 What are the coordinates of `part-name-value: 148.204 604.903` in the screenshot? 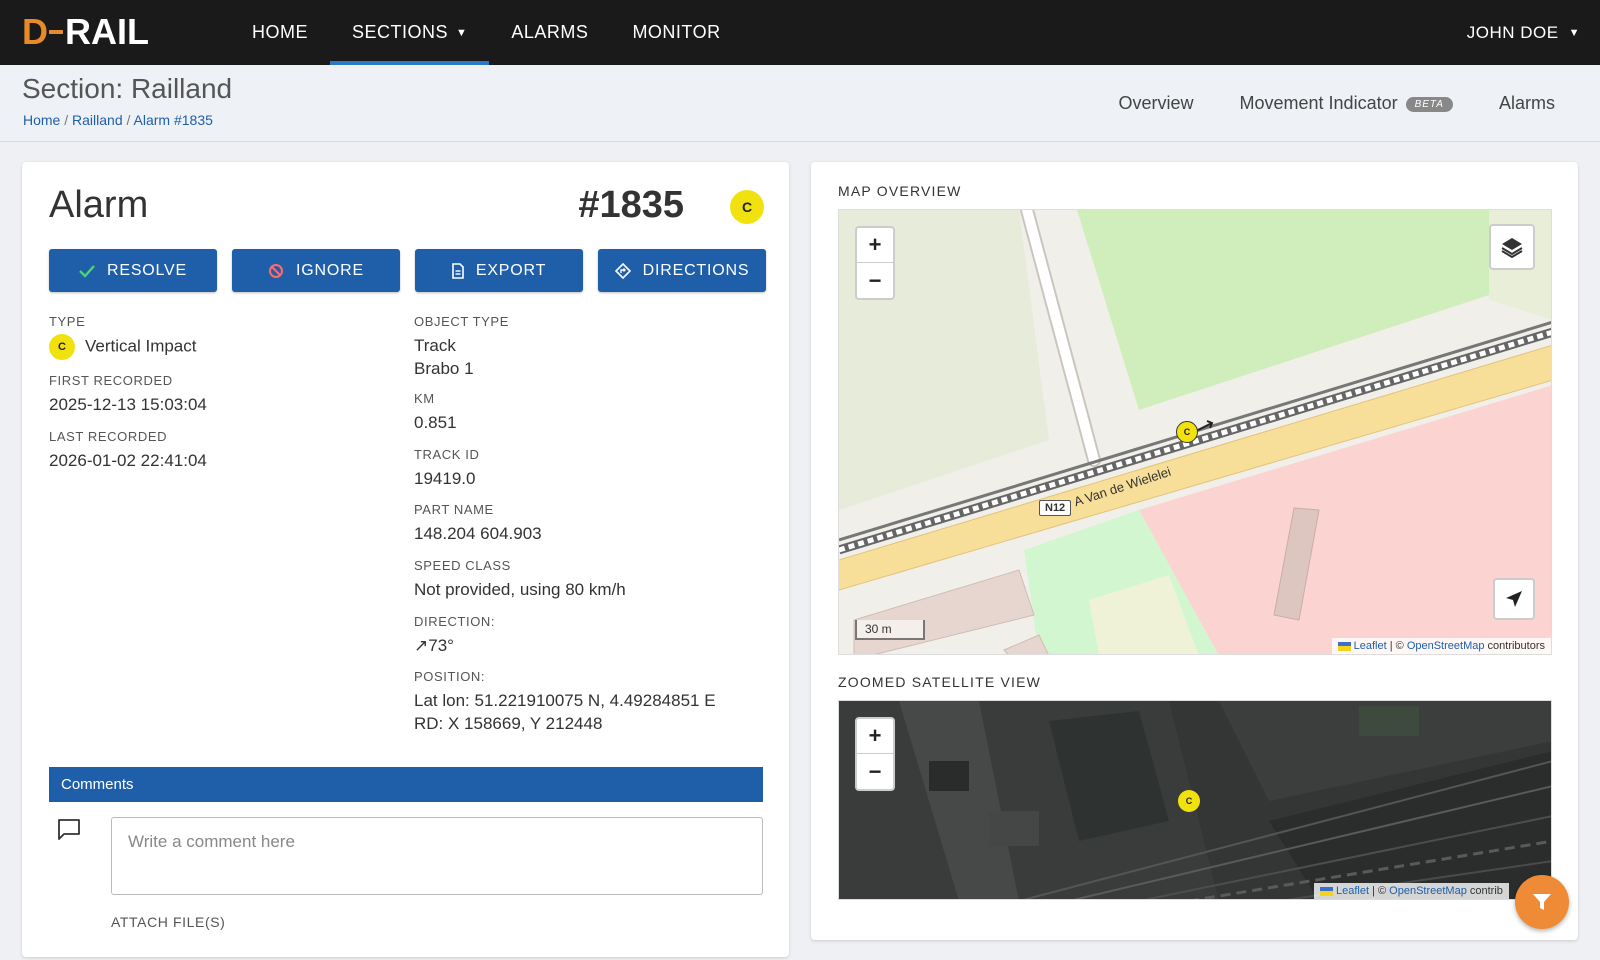 It's located at (478, 533).